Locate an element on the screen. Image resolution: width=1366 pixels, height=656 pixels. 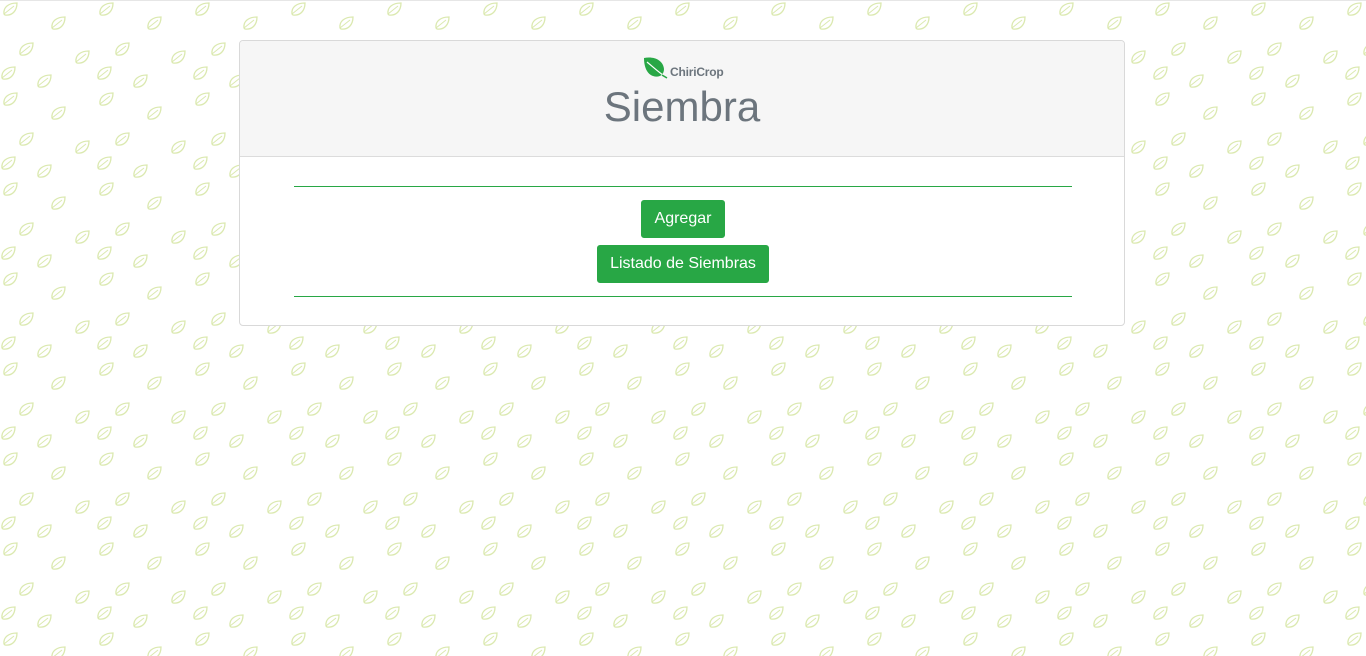
brand-logo: ChiriCrop is located at coordinates (683, 66).